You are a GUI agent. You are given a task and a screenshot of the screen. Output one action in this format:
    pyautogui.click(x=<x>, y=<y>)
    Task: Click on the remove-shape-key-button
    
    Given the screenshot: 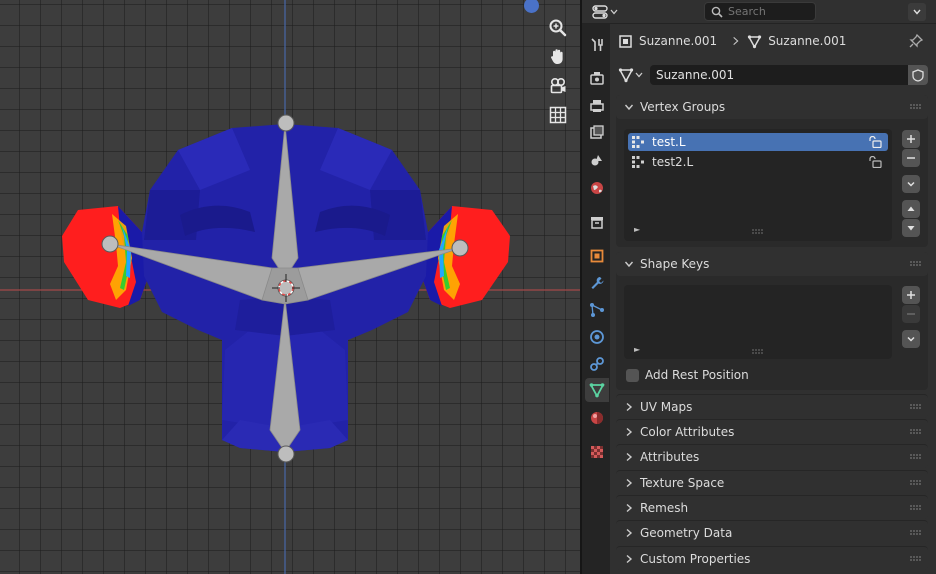 What is the action you would take?
    pyautogui.click(x=911, y=314)
    